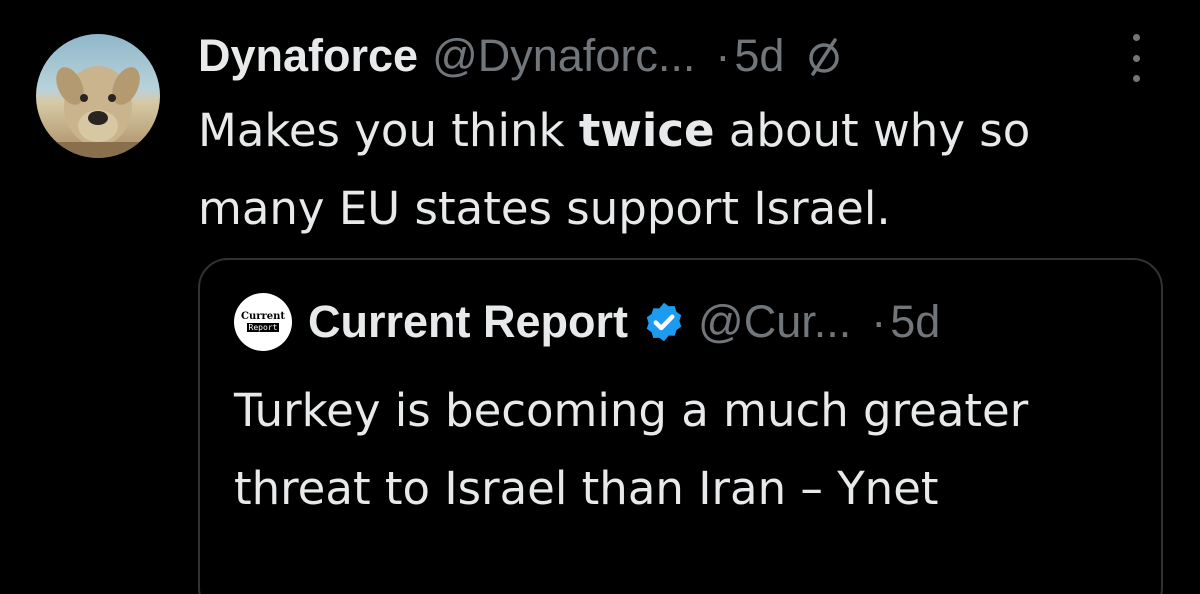 The image size is (1200, 594). What do you see at coordinates (263, 316) in the screenshot?
I see `quoted-avatar-line1: Current` at bounding box center [263, 316].